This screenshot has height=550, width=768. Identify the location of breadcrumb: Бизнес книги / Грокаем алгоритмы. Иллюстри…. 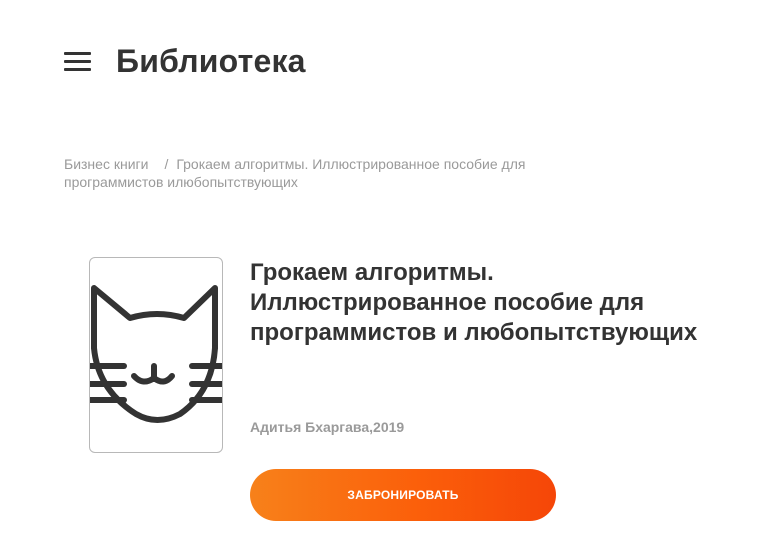
(344, 173).